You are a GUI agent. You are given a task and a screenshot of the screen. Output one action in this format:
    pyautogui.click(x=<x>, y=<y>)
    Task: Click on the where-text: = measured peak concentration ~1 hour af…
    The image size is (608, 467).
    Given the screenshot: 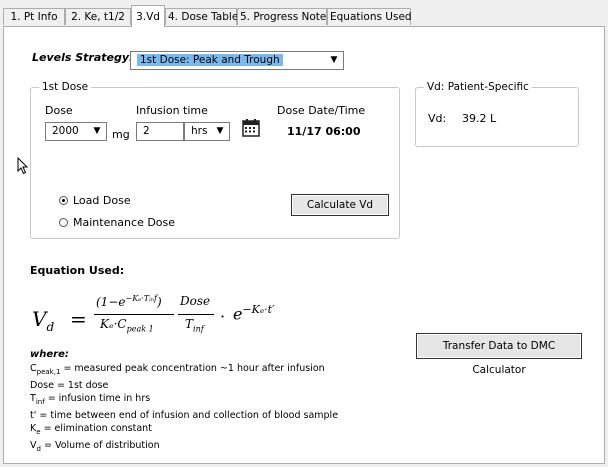 What is the action you would take?
    pyautogui.click(x=192, y=368)
    